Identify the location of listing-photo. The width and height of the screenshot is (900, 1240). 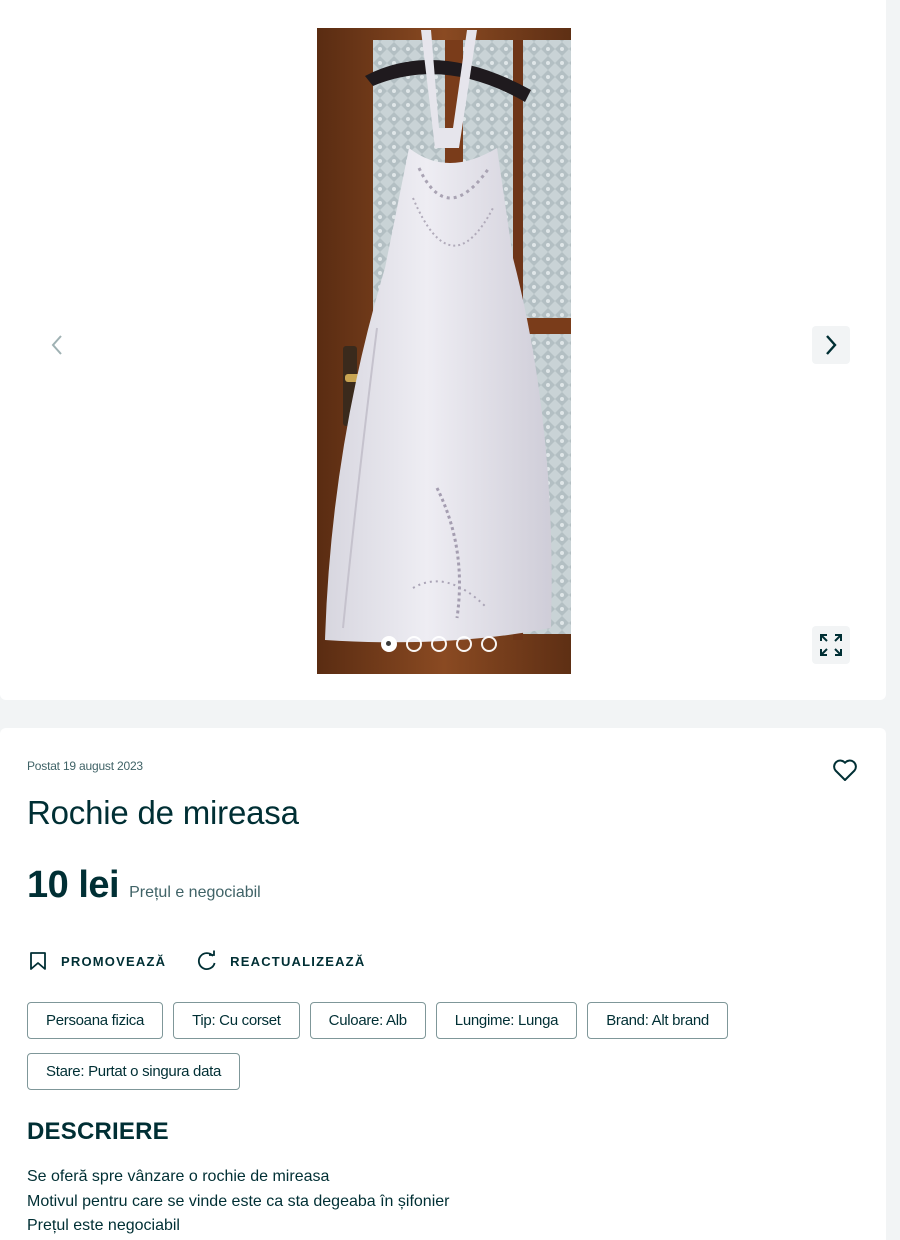
(444, 351).